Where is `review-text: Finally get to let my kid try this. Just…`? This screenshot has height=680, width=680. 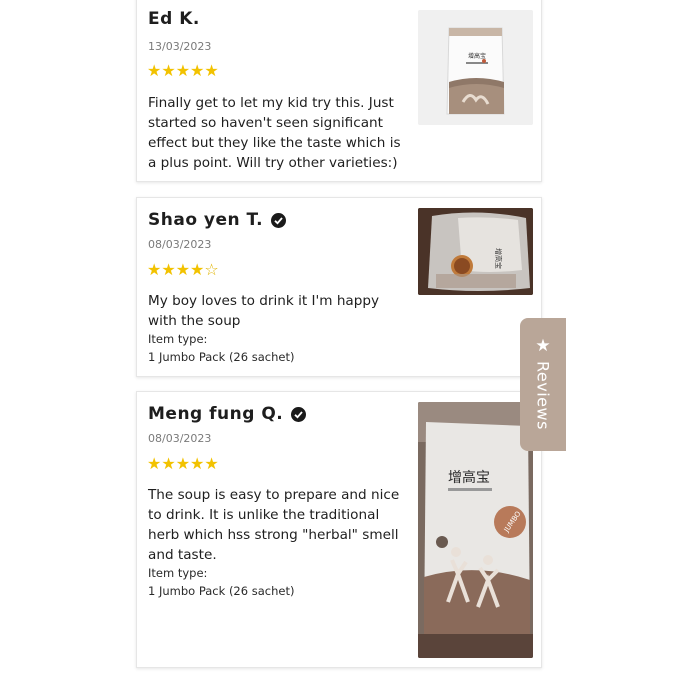
review-text: Finally get to let my kid try this. Just… is located at coordinates (274, 133).